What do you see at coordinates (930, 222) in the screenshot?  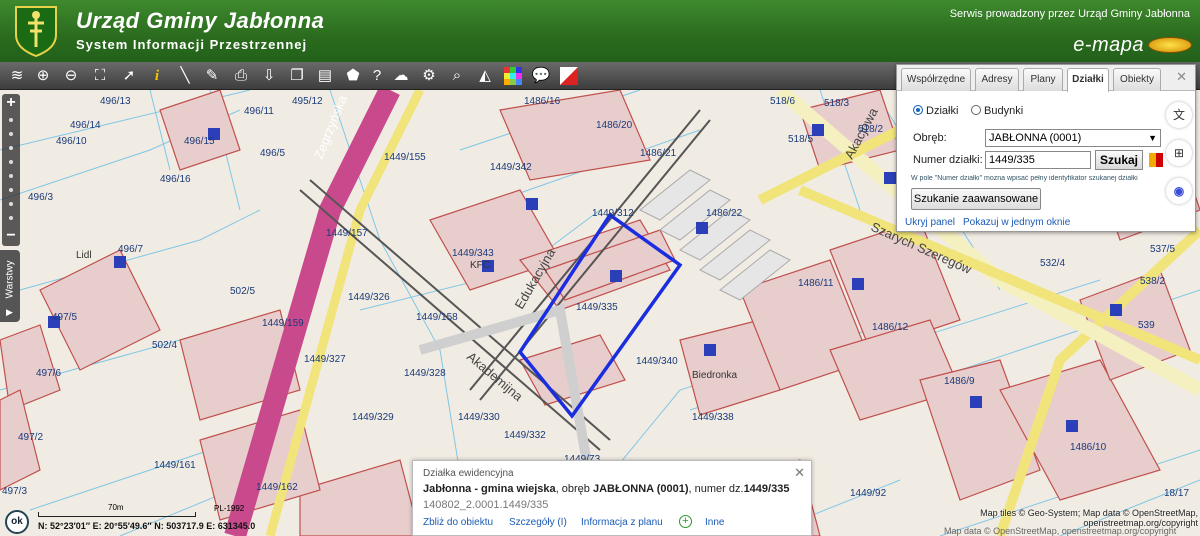 I see `hide-panel-link: Ukryj panel` at bounding box center [930, 222].